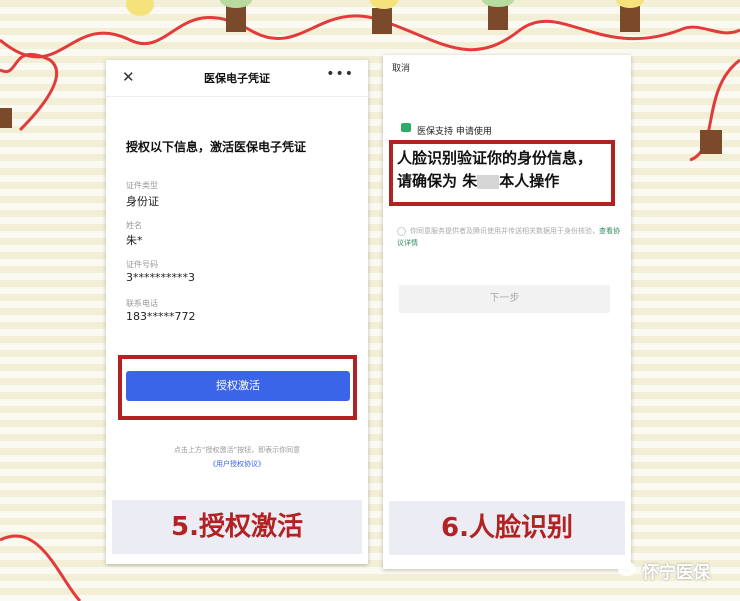 Image resolution: width=740 pixels, height=601 pixels. What do you see at coordinates (142, 303) in the screenshot?
I see `phone-label: 联系电话` at bounding box center [142, 303].